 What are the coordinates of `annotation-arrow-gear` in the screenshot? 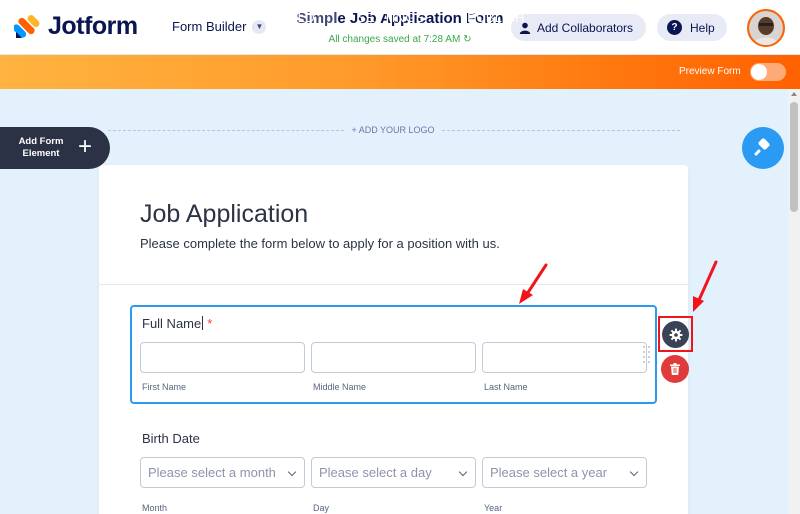 It's located at (705, 286).